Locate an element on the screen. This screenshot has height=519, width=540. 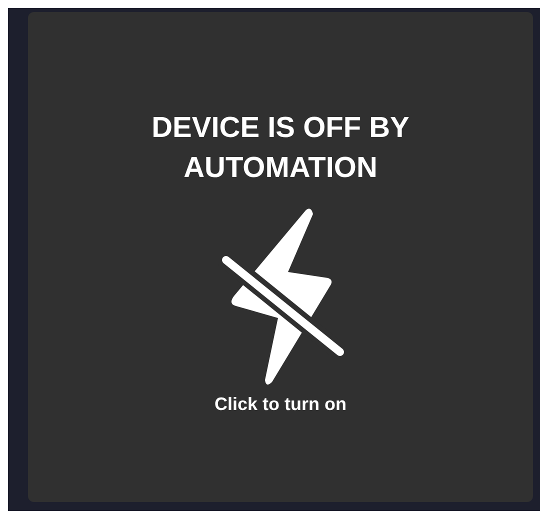
turn-on-hint: Click to turn on is located at coordinates (280, 404).